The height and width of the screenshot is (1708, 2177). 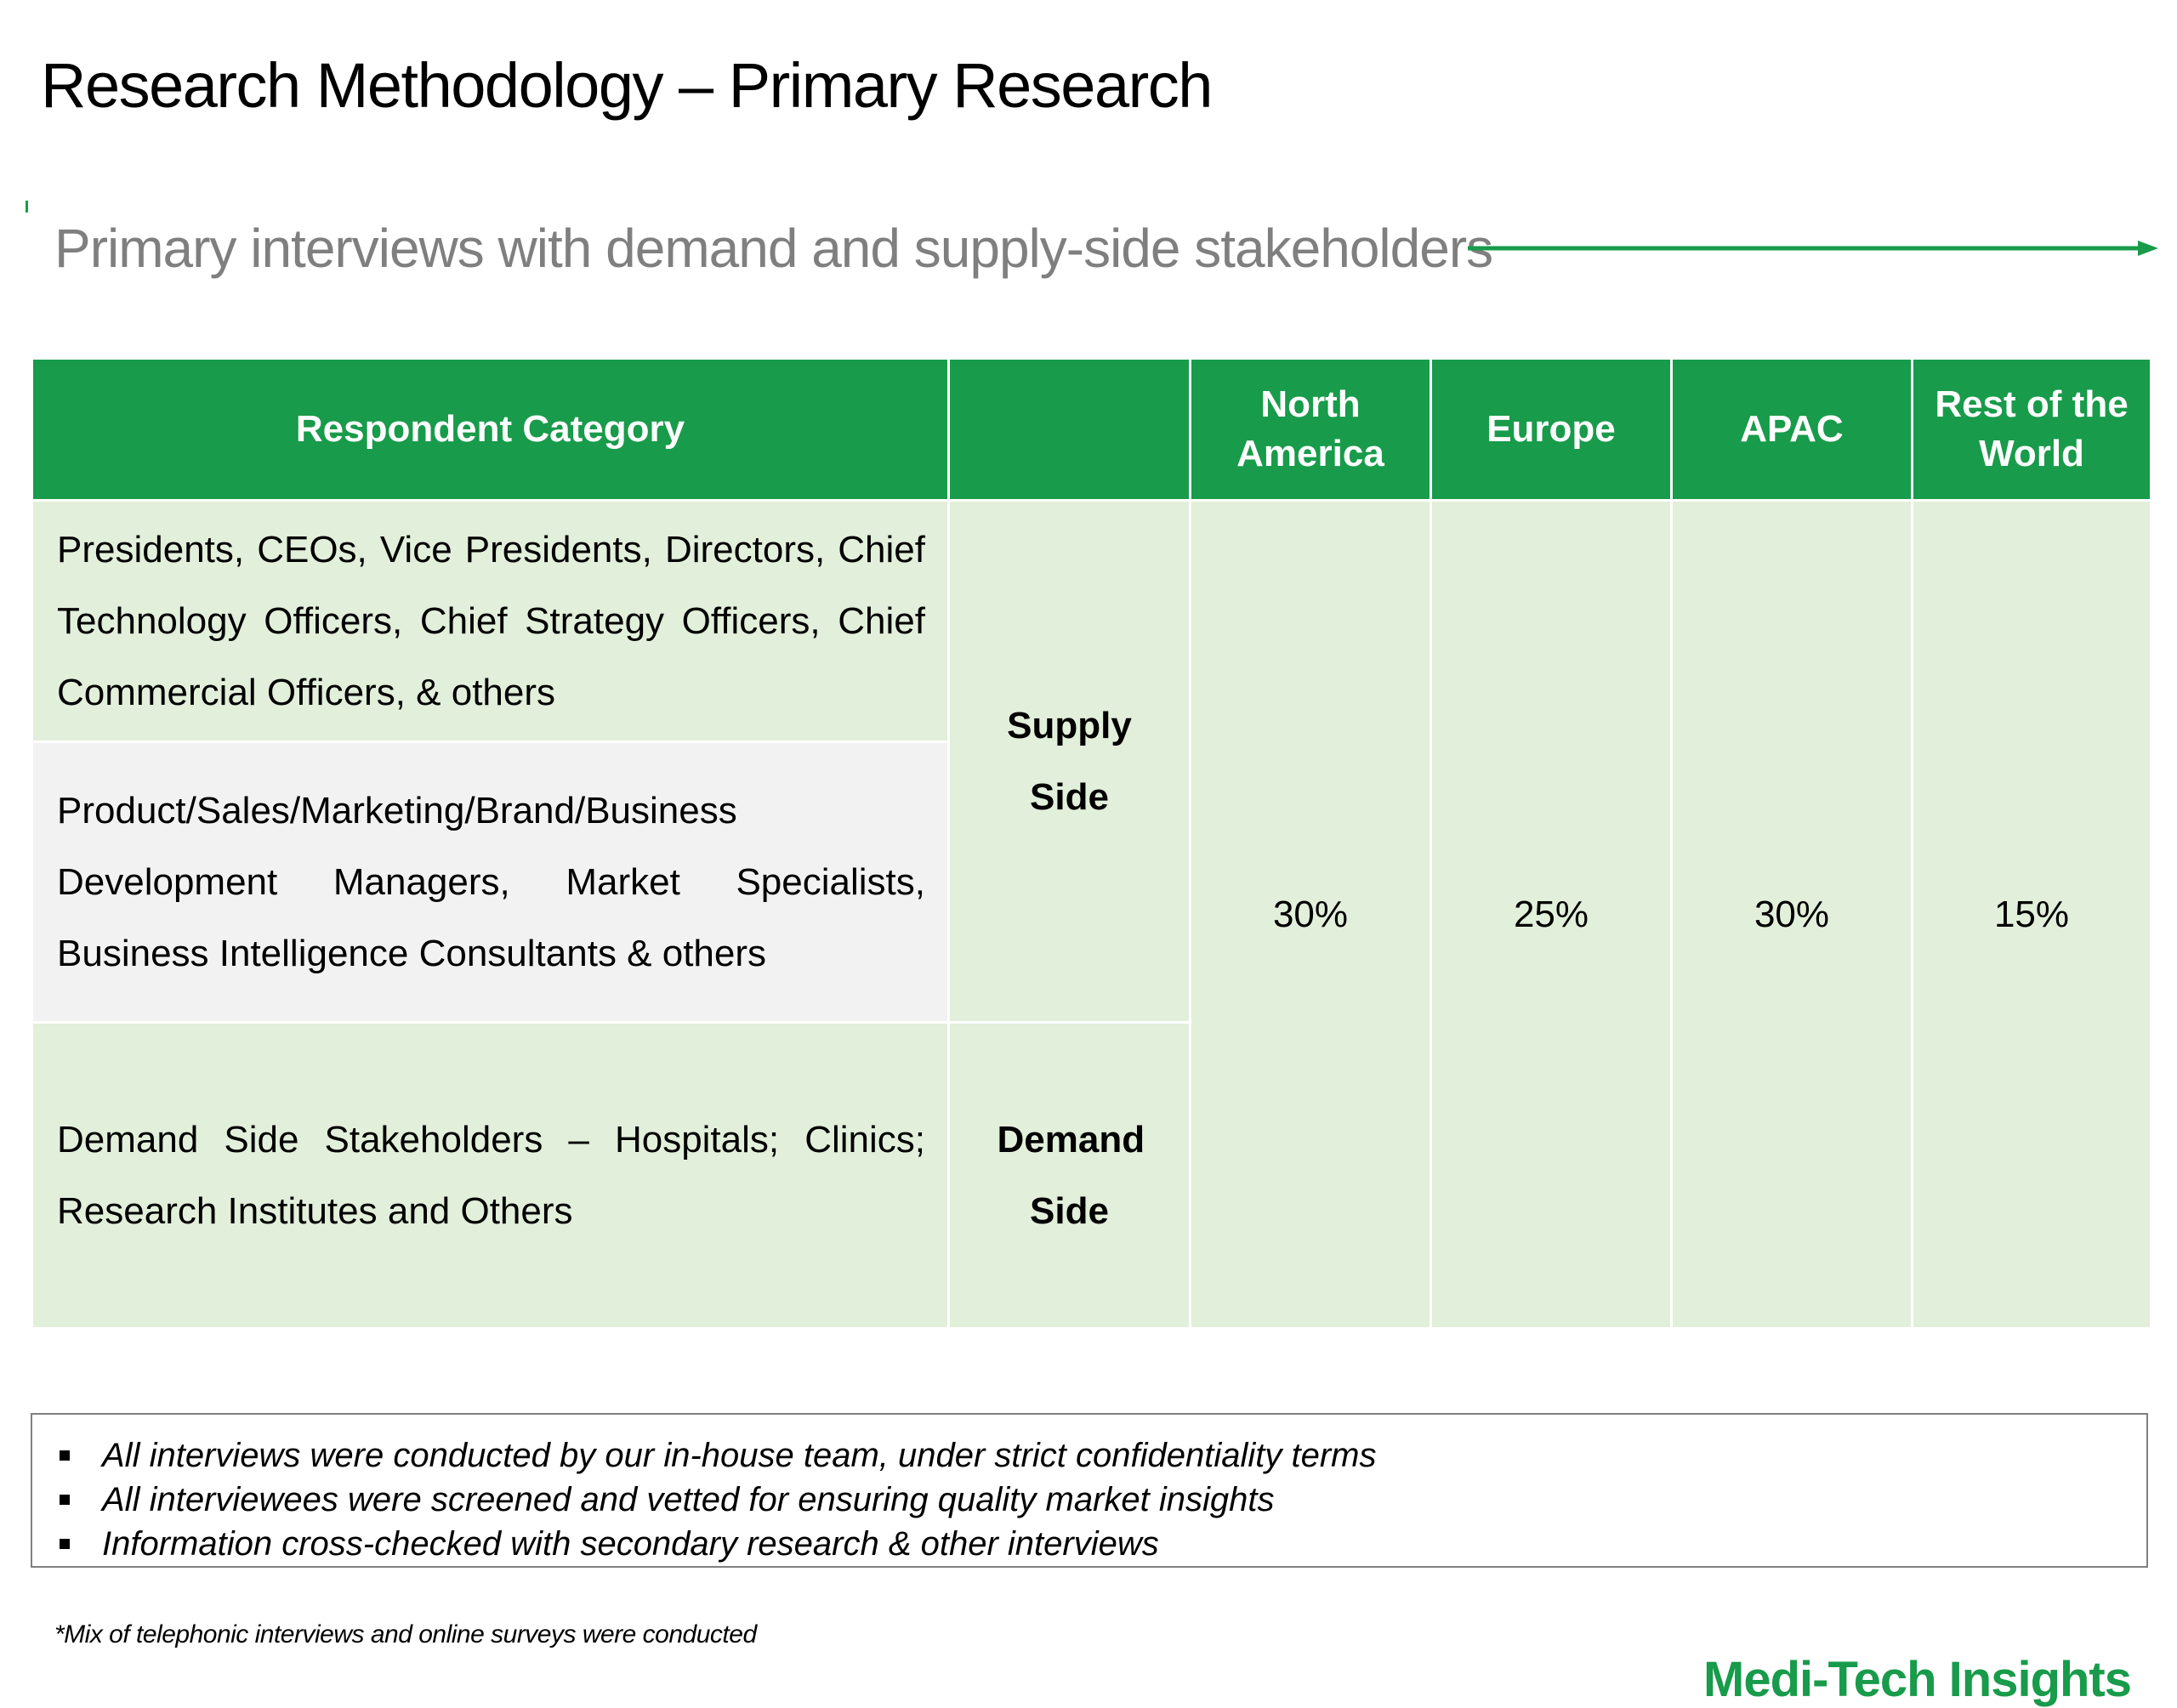 I want to click on brand-logo: Medi-Tech Insights, so click(x=1917, y=1680).